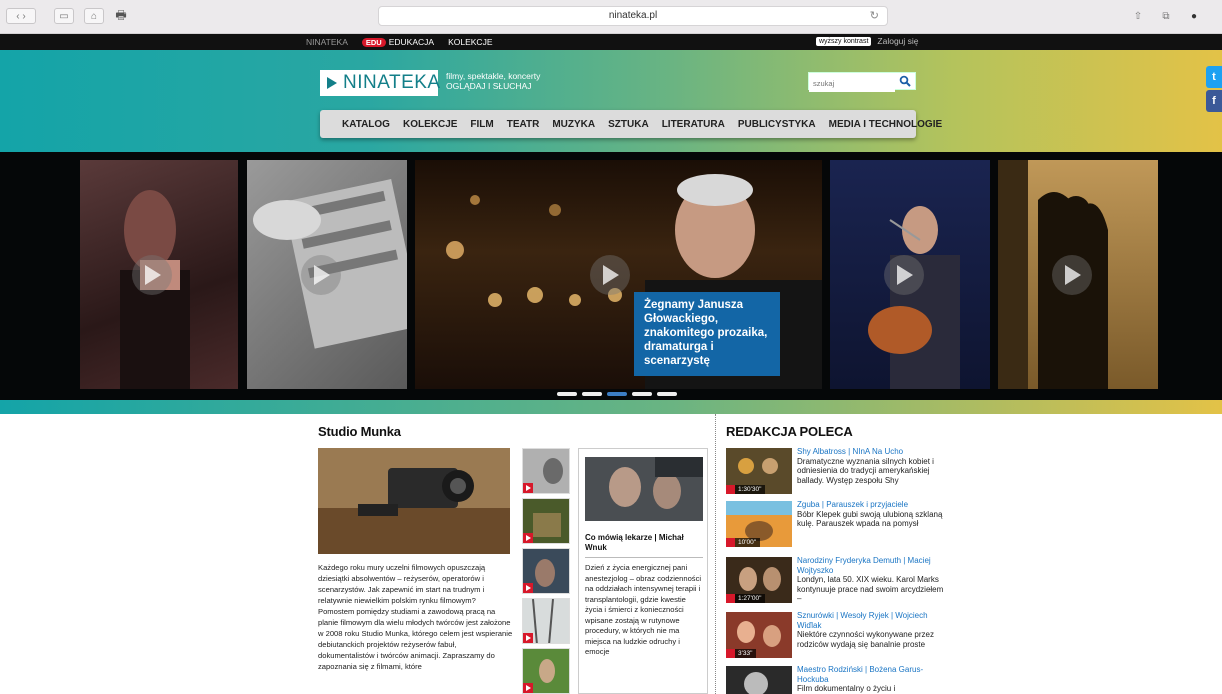 This screenshot has height=694, width=1222. I want to click on search-icon, so click(905, 81).